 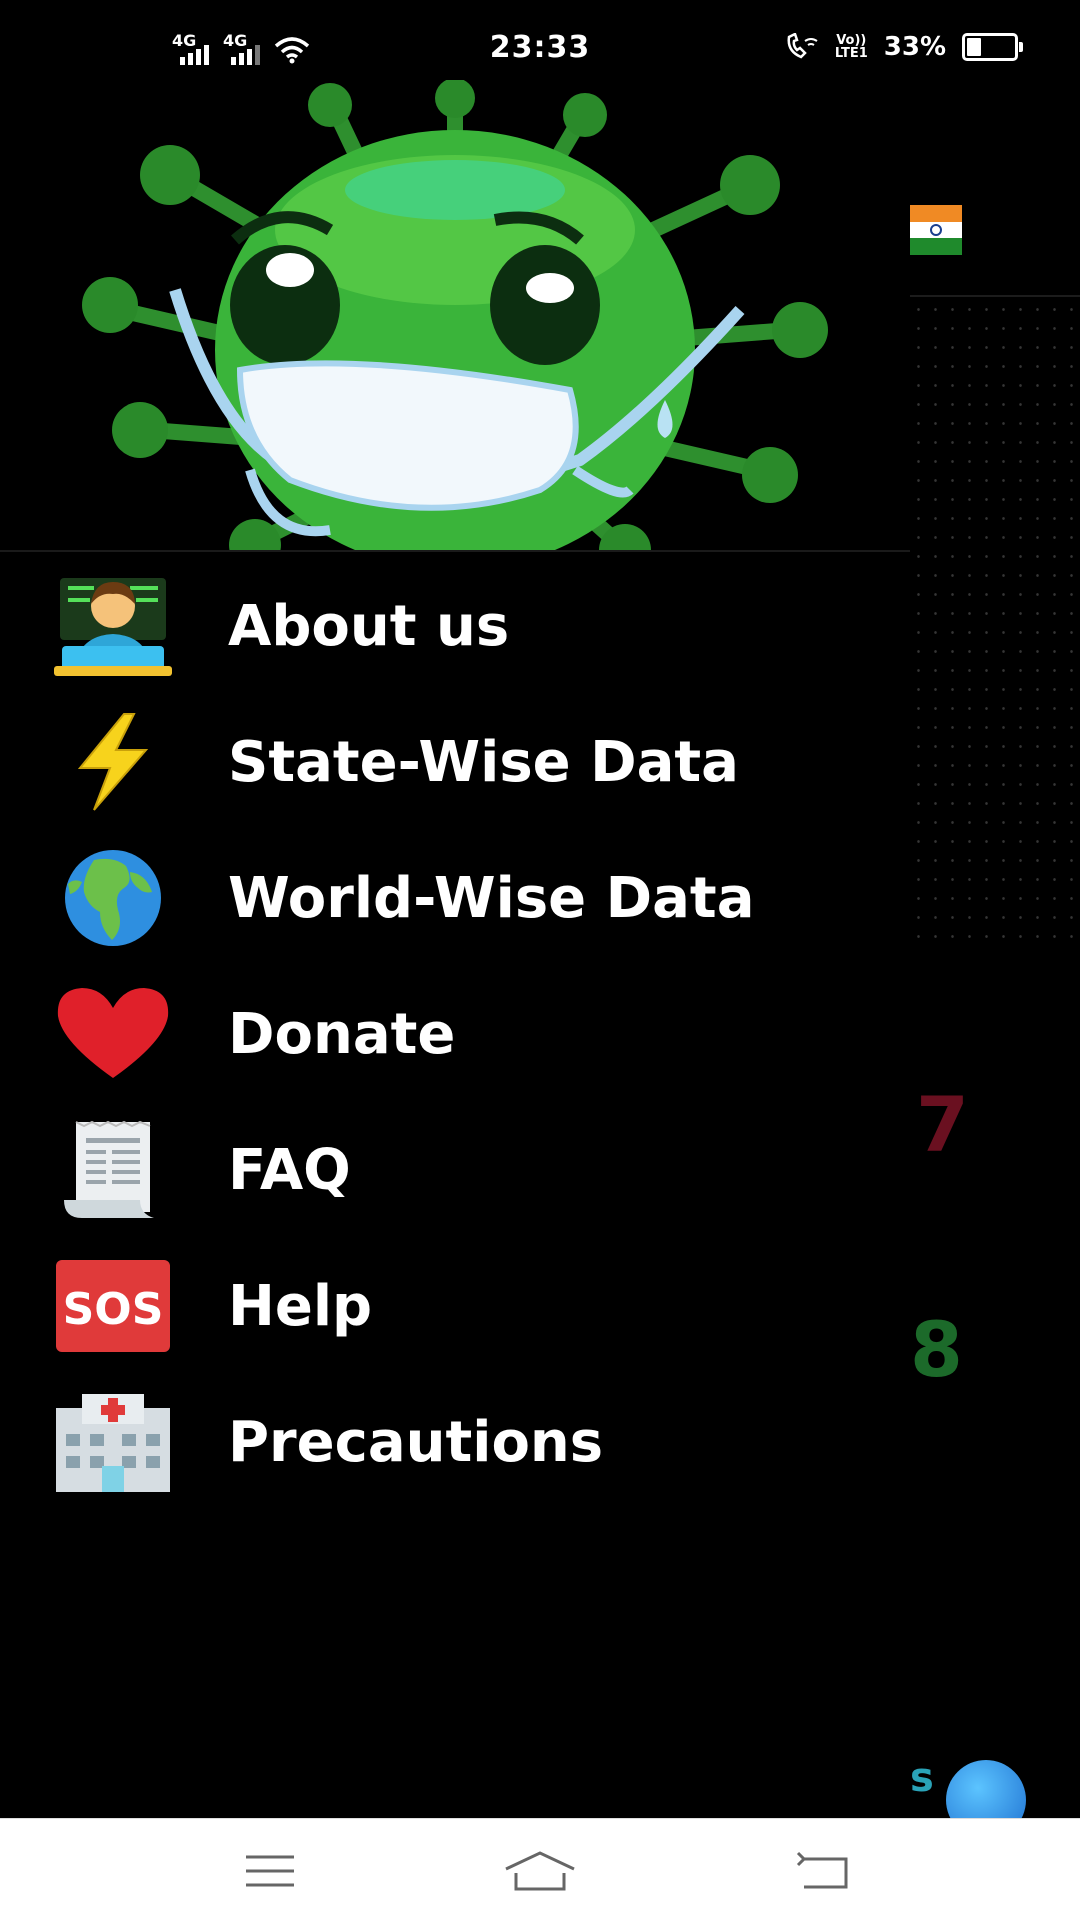 I want to click on menu-label: Help, so click(x=300, y=1306).